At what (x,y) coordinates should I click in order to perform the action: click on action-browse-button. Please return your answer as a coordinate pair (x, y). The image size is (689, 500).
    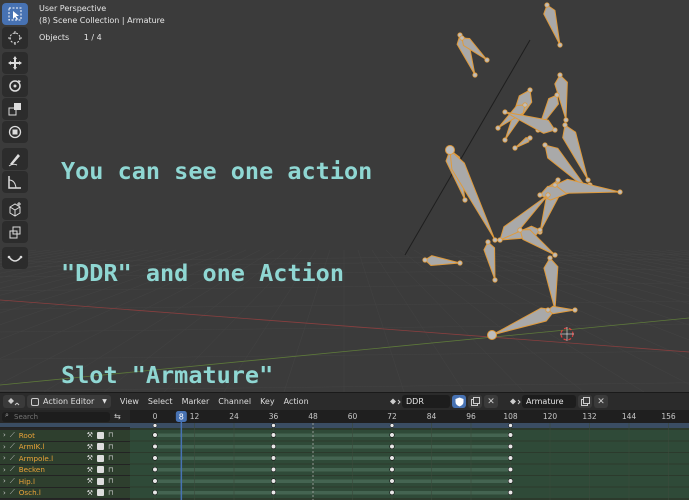
    Looking at the image, I should click on (395, 401).